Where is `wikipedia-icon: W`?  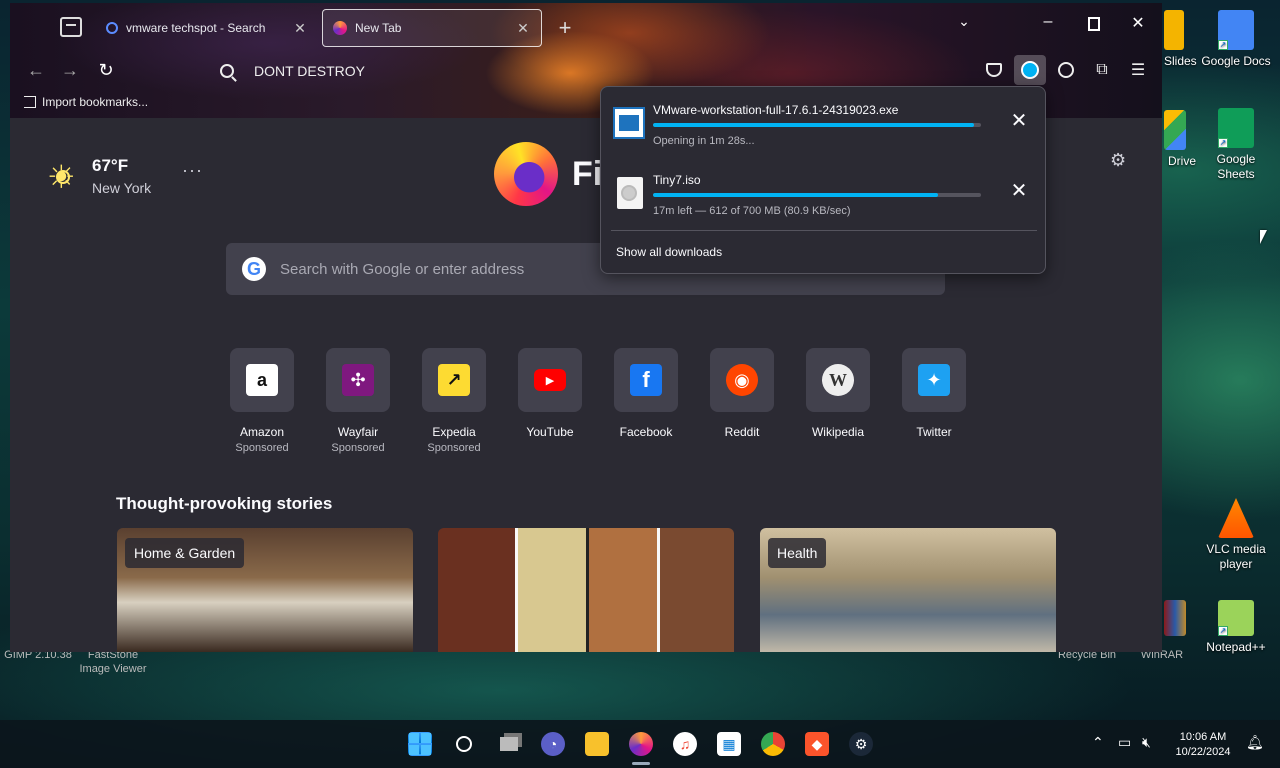
wikipedia-icon: W is located at coordinates (838, 380).